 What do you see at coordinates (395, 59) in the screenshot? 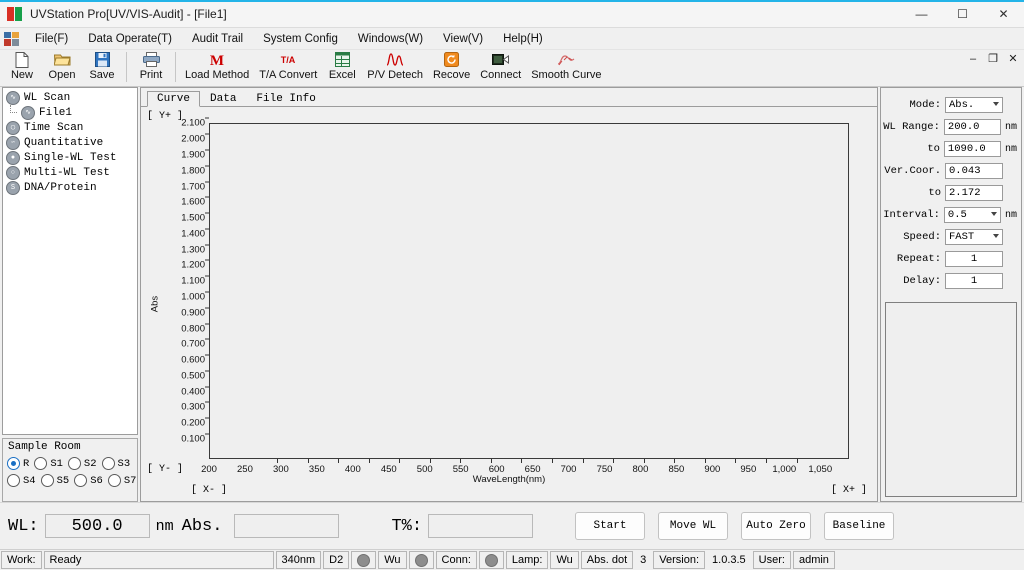
I see `peak-valley-icon` at bounding box center [395, 59].